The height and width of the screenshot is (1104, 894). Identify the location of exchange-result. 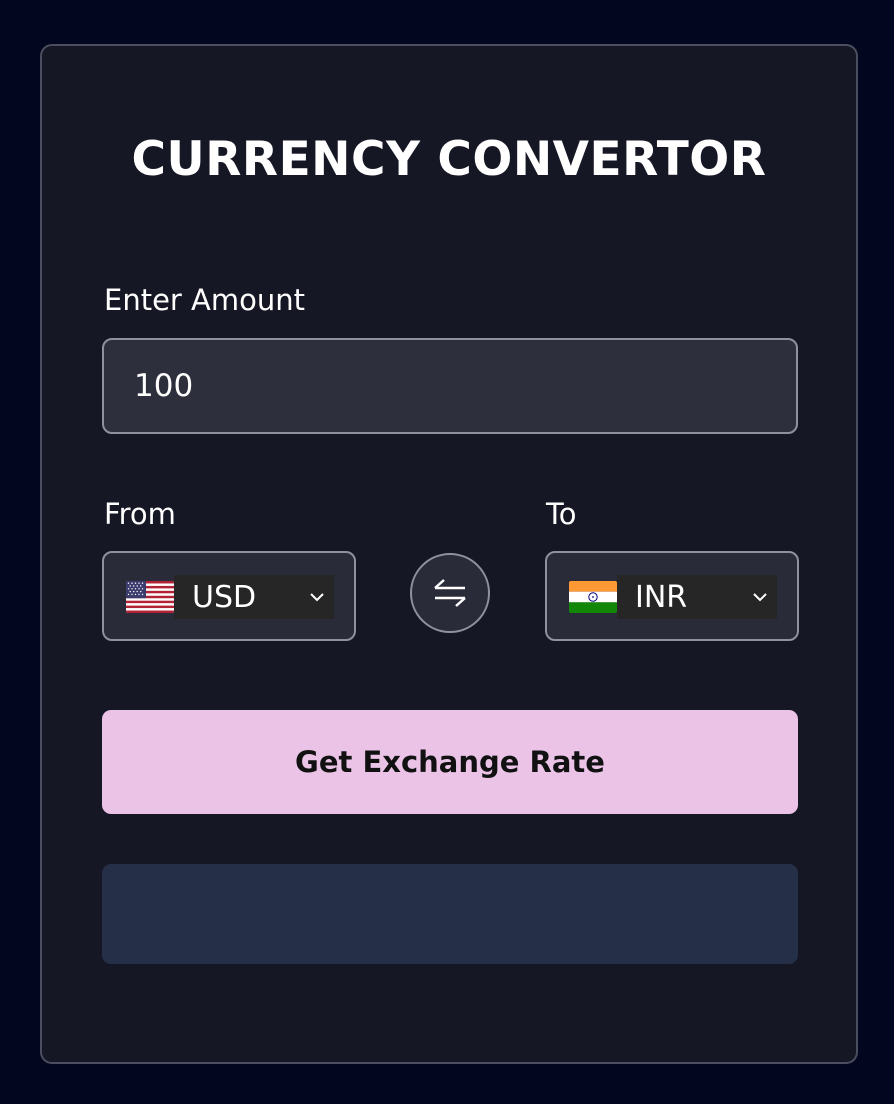
(450, 914).